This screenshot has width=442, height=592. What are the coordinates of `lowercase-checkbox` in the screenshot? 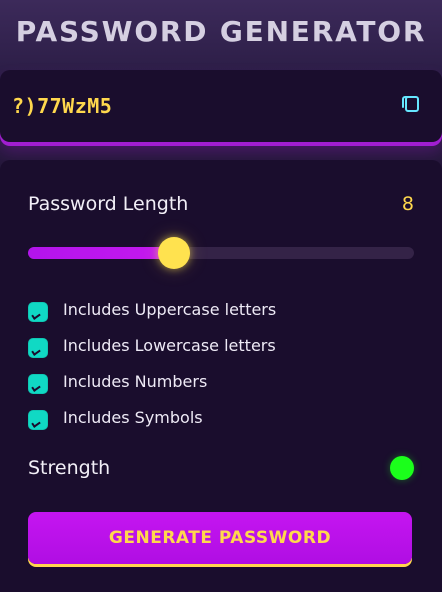 It's located at (38, 348).